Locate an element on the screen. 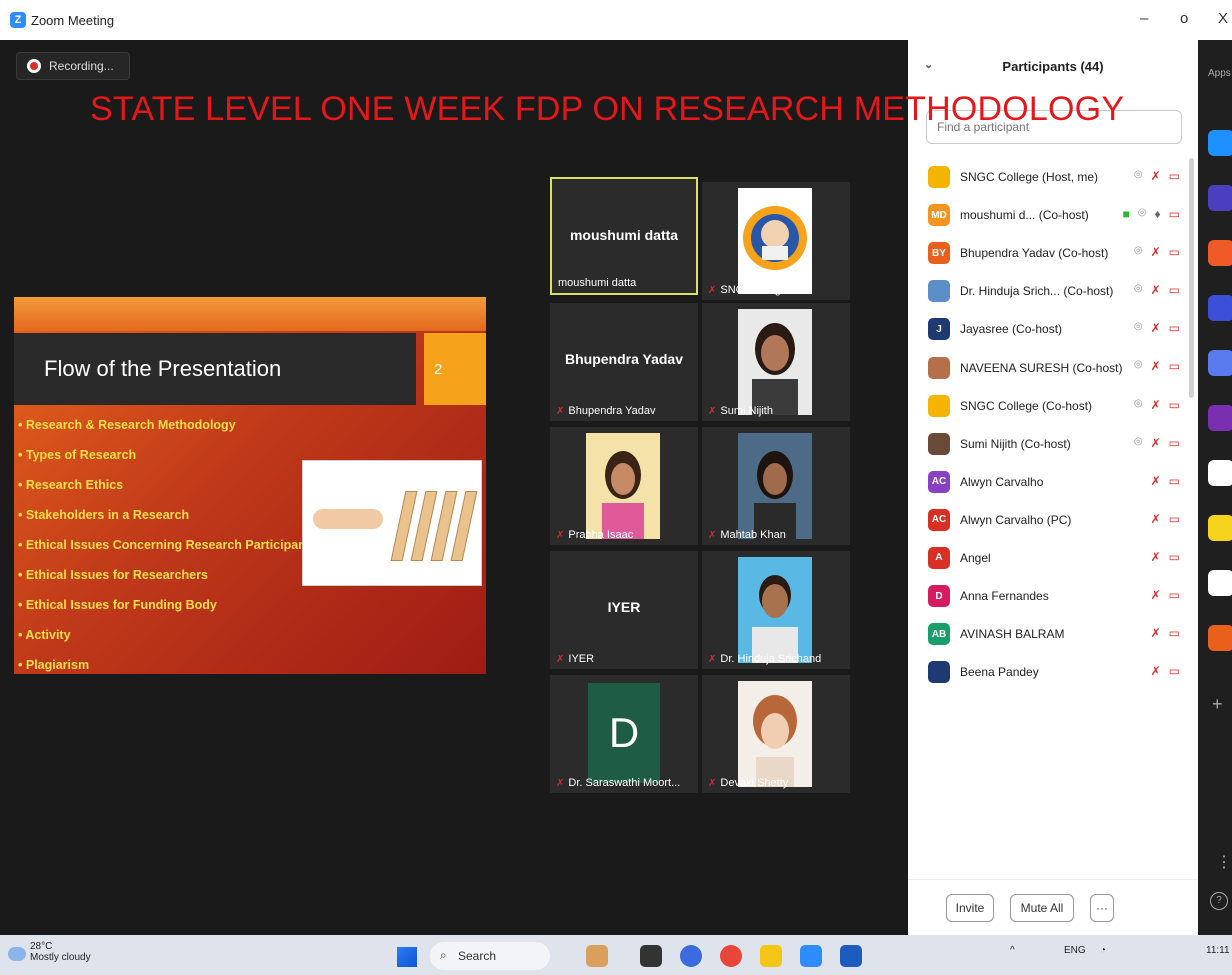 The height and width of the screenshot is (975, 1232). chevron-up-icon: ^ is located at coordinates (1012, 950).